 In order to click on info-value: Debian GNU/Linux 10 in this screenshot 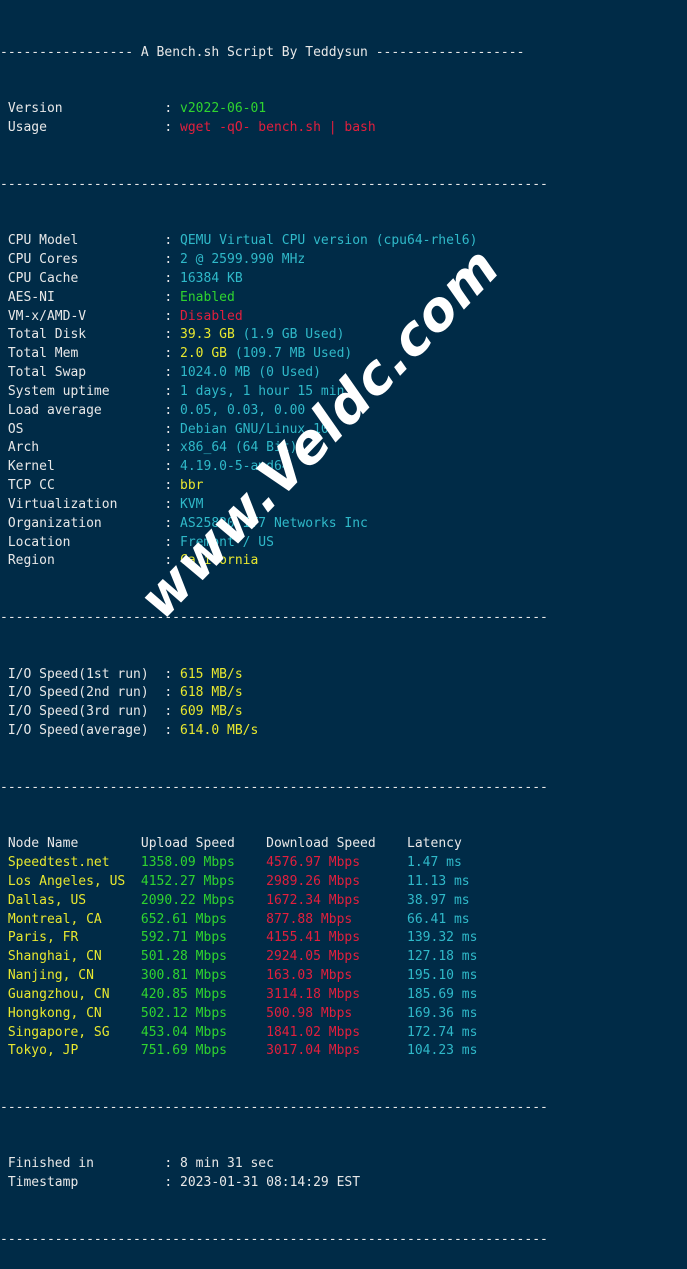, I will do `click(254, 429)`.